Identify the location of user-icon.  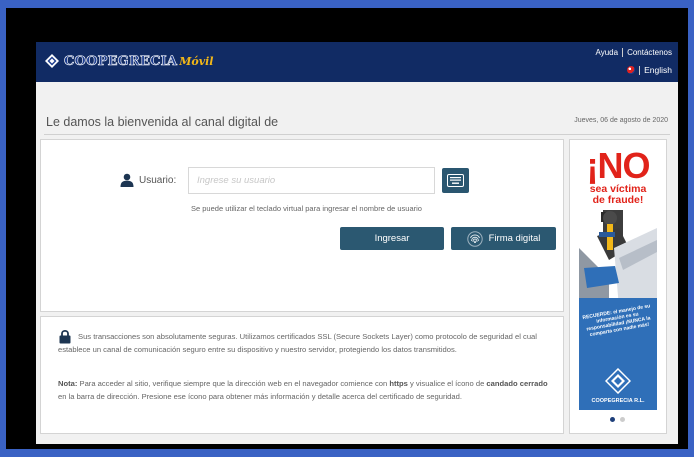
(127, 180).